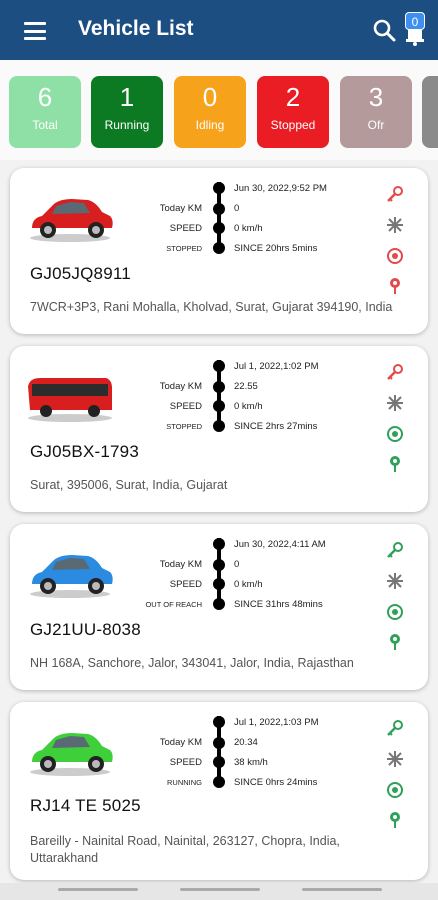  What do you see at coordinates (80, 273) in the screenshot?
I see `vehicle-registration: GJ05JQ8911` at bounding box center [80, 273].